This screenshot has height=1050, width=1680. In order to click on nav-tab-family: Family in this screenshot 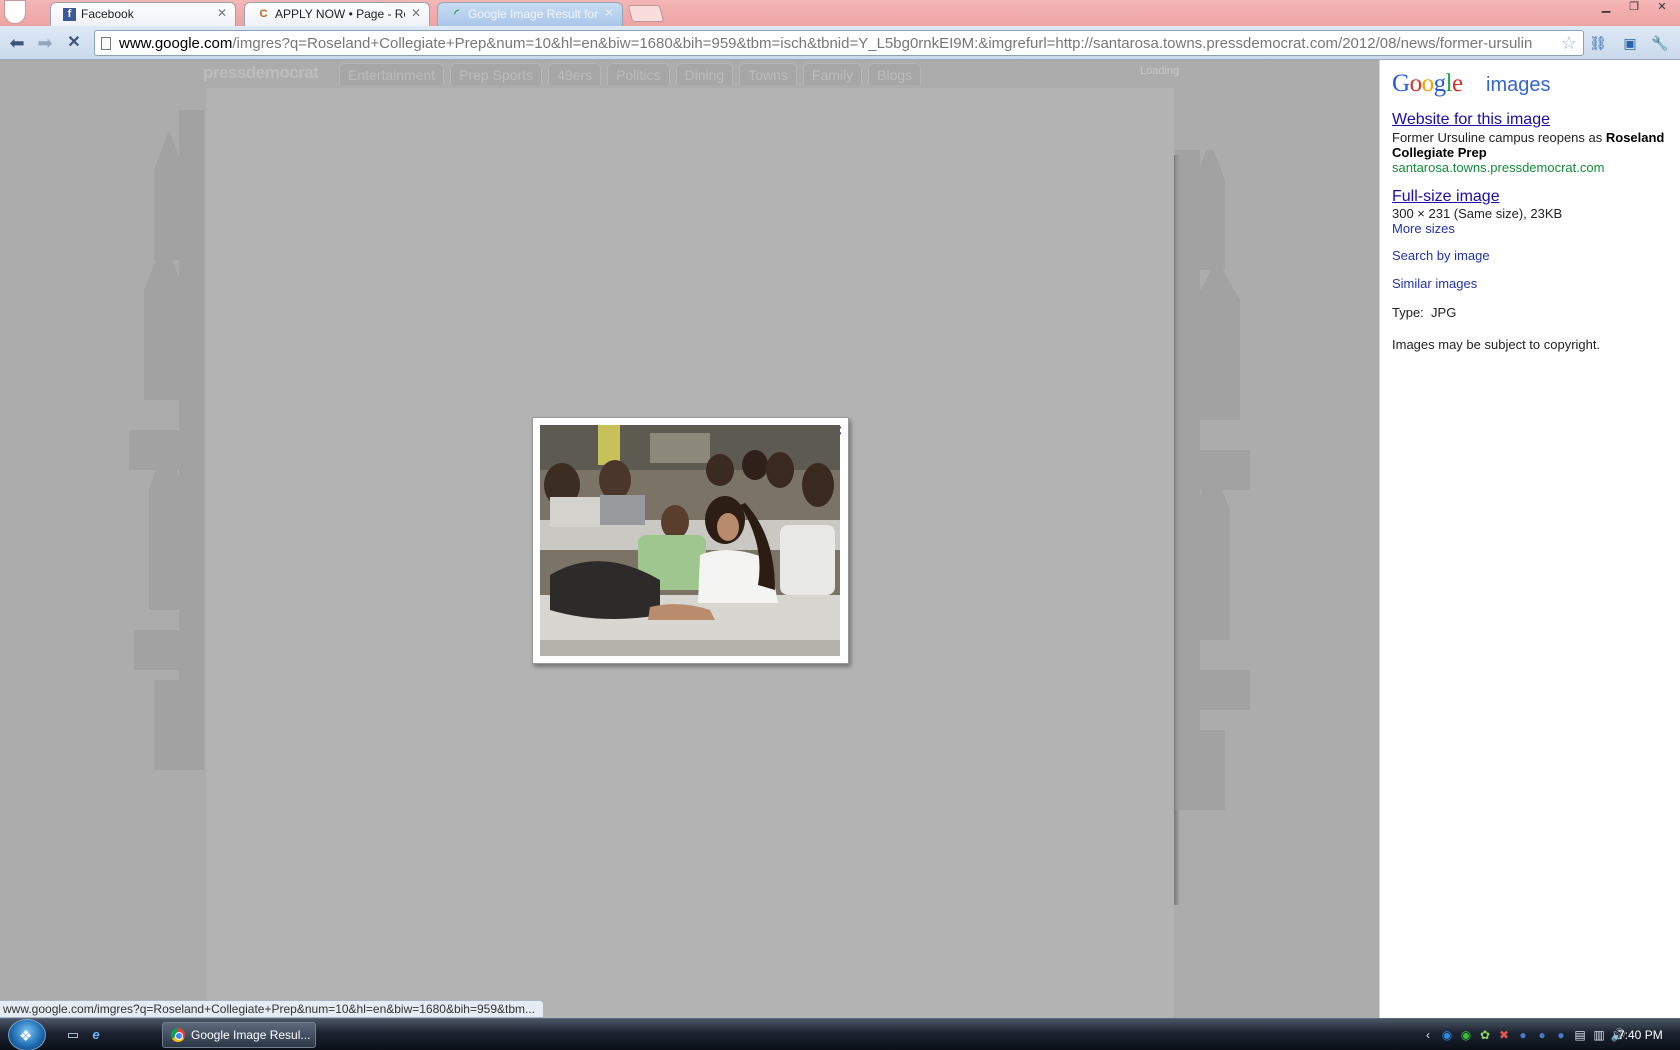, I will do `click(832, 74)`.